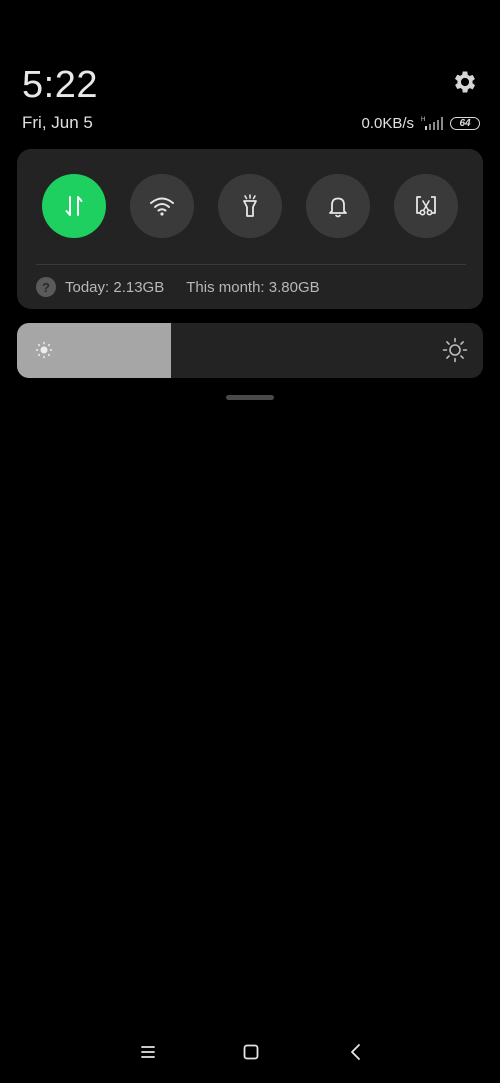 The width and height of the screenshot is (500, 1083). What do you see at coordinates (423, 120) in the screenshot?
I see `svg-text: H` at bounding box center [423, 120].